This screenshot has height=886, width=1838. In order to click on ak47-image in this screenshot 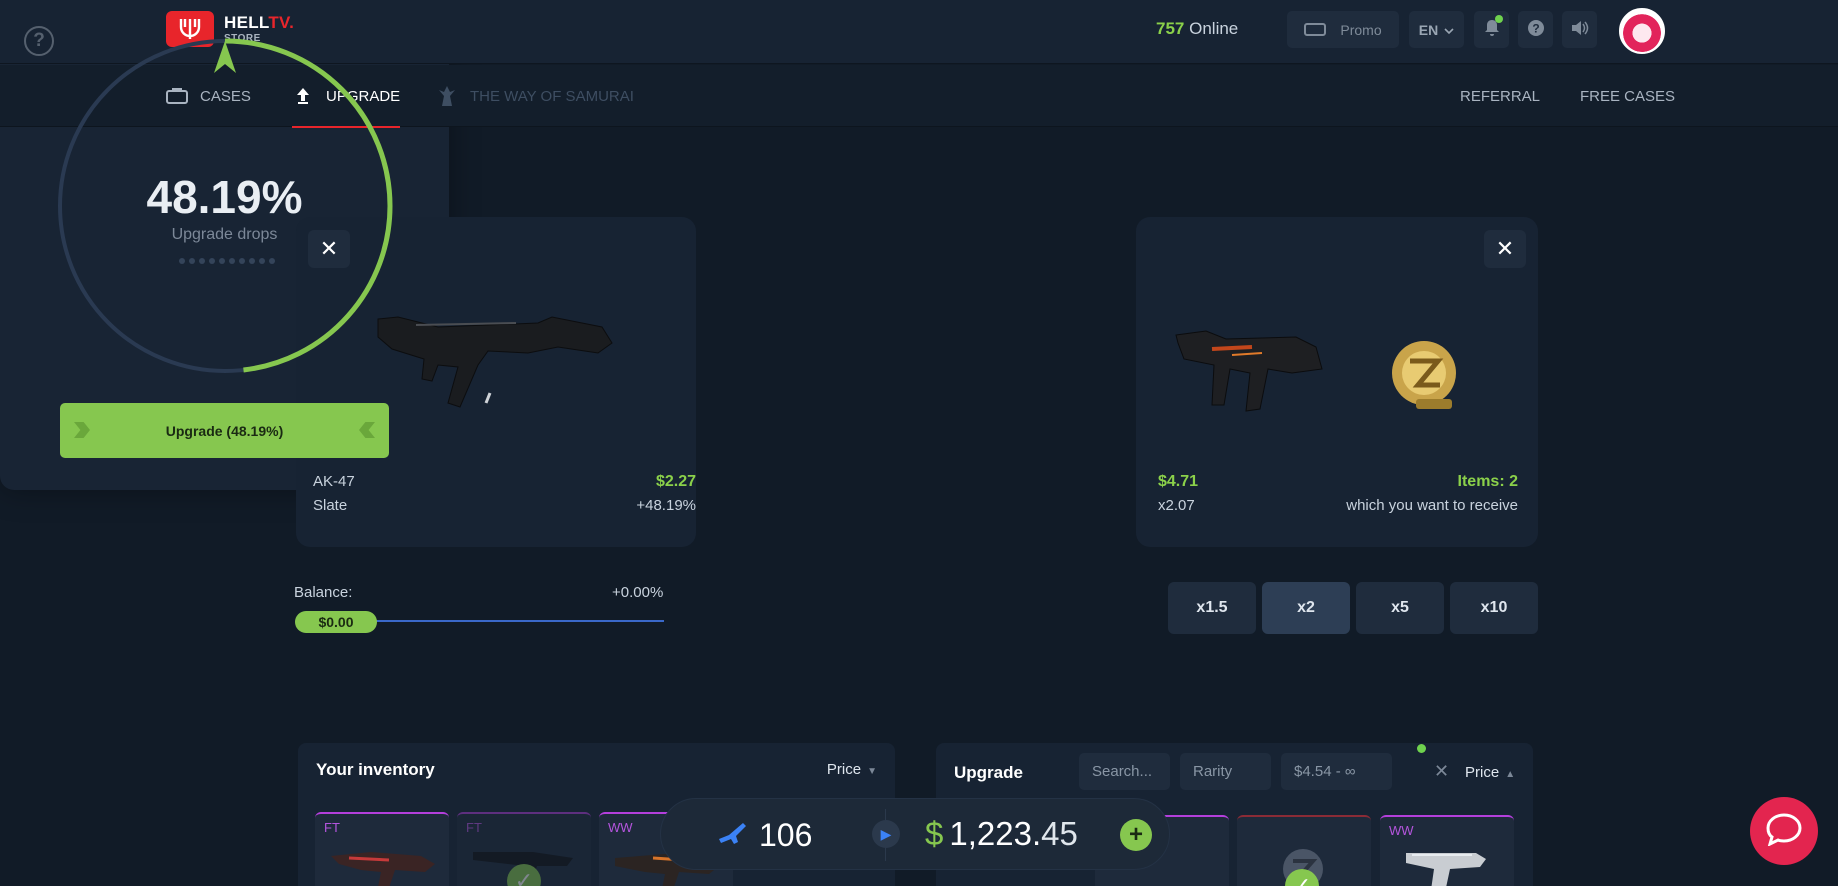, I will do `click(496, 369)`.